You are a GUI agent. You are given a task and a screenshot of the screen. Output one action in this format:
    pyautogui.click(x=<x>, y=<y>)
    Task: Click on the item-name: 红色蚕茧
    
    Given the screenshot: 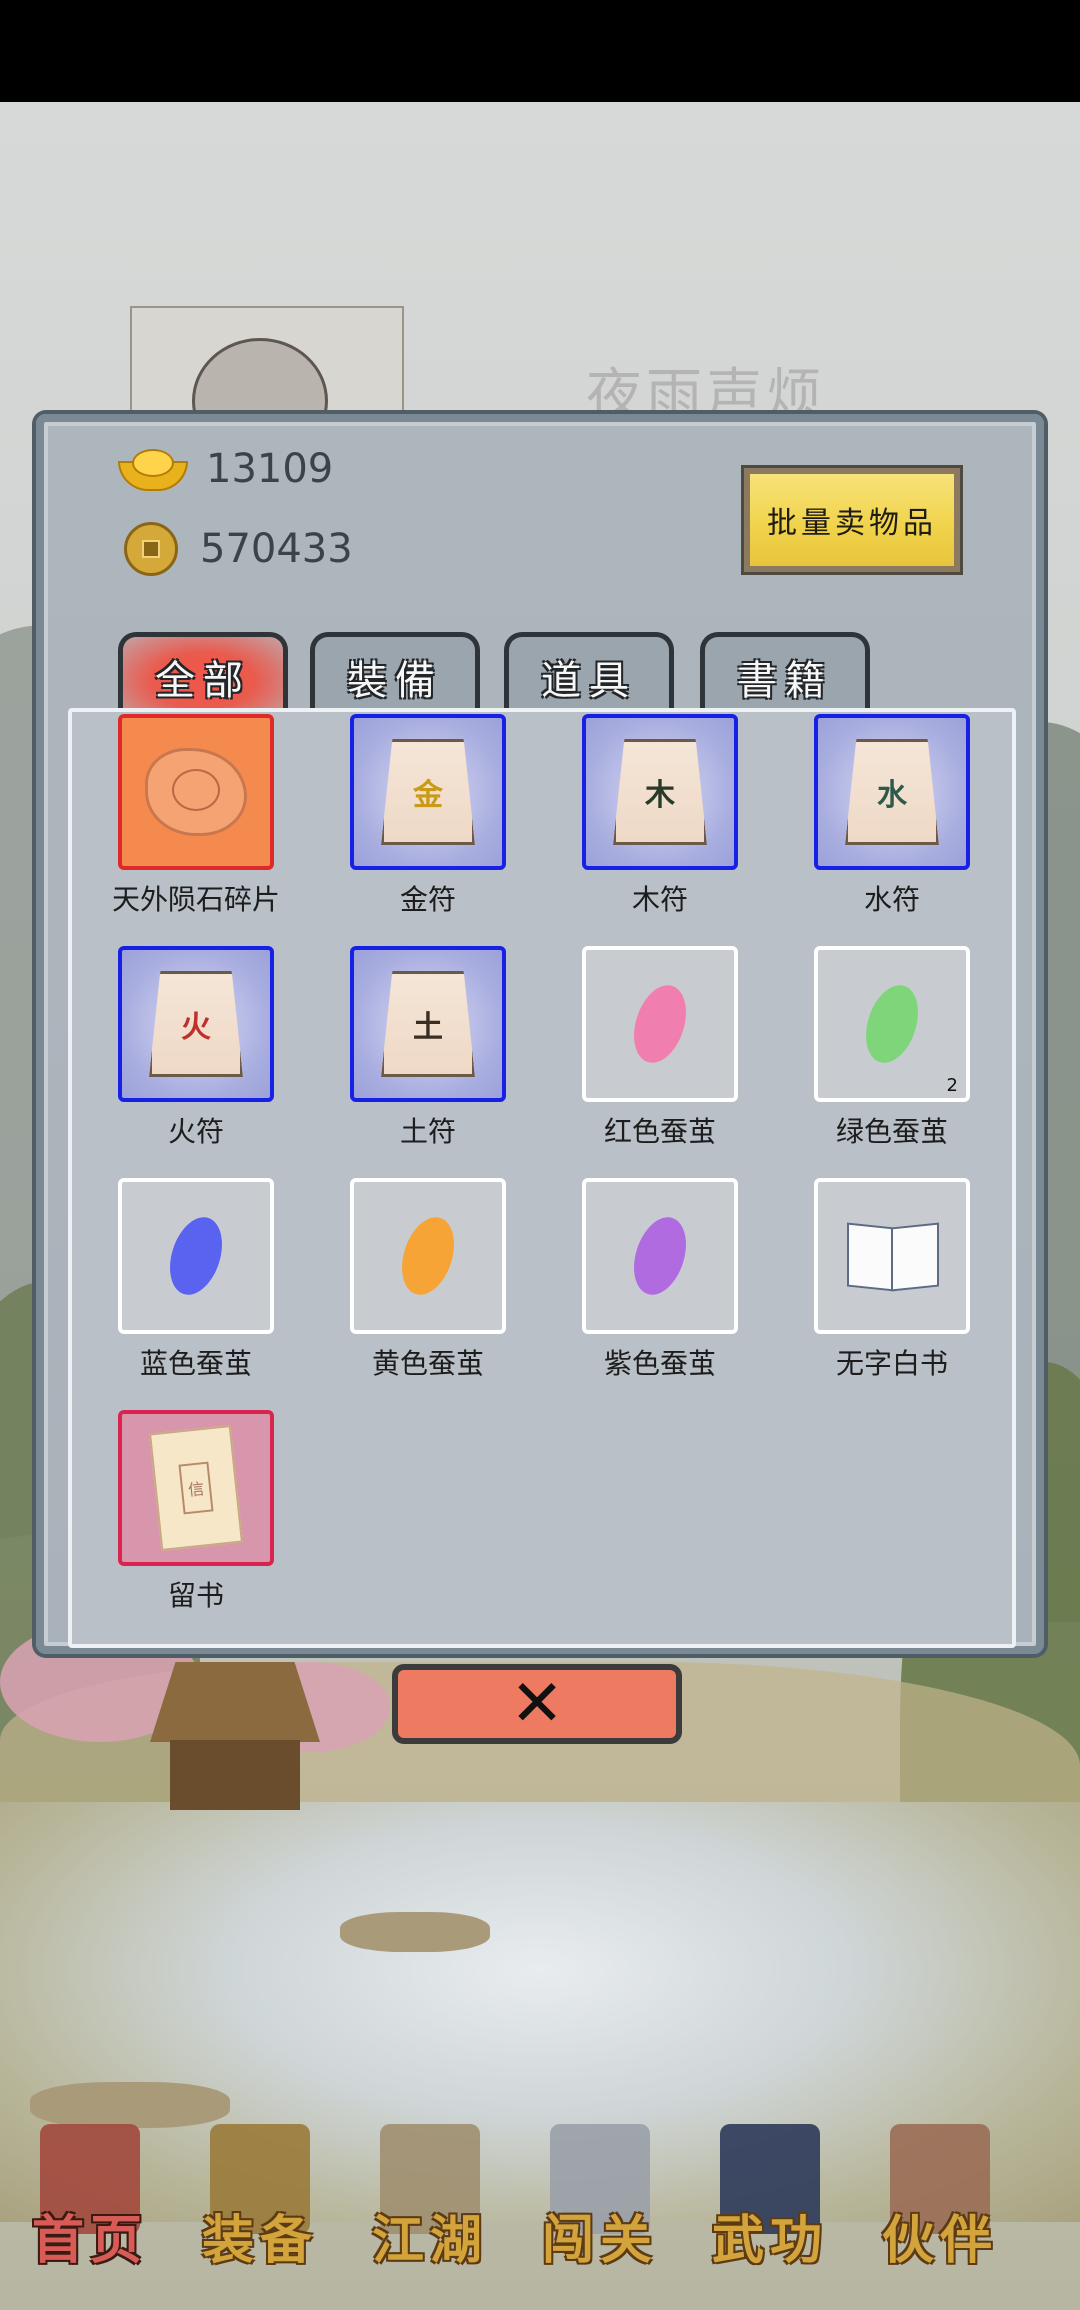 What is the action you would take?
    pyautogui.click(x=659, y=1131)
    